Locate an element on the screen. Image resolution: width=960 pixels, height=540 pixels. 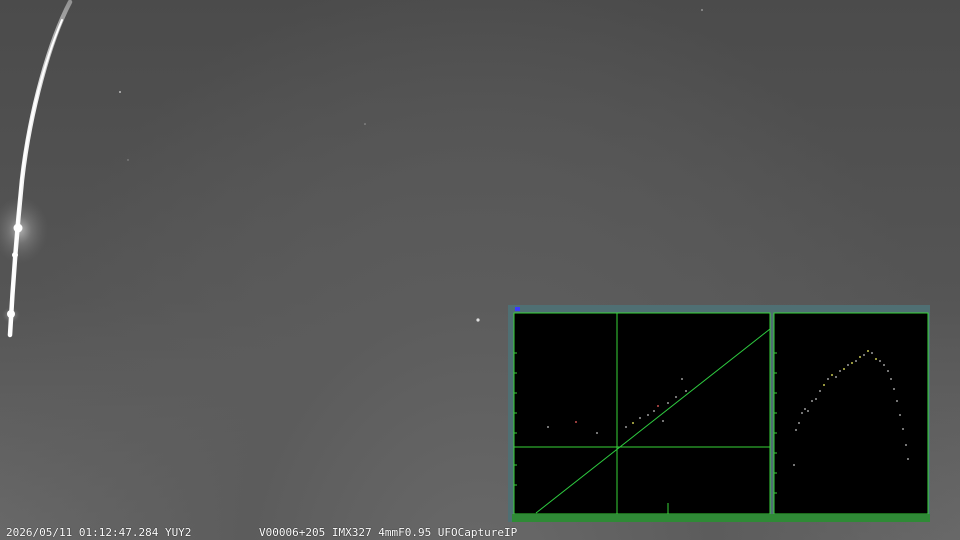
capture-timestamp: 2026/05/11 01:12:47.284 YUY2 is located at coordinates (99, 532).